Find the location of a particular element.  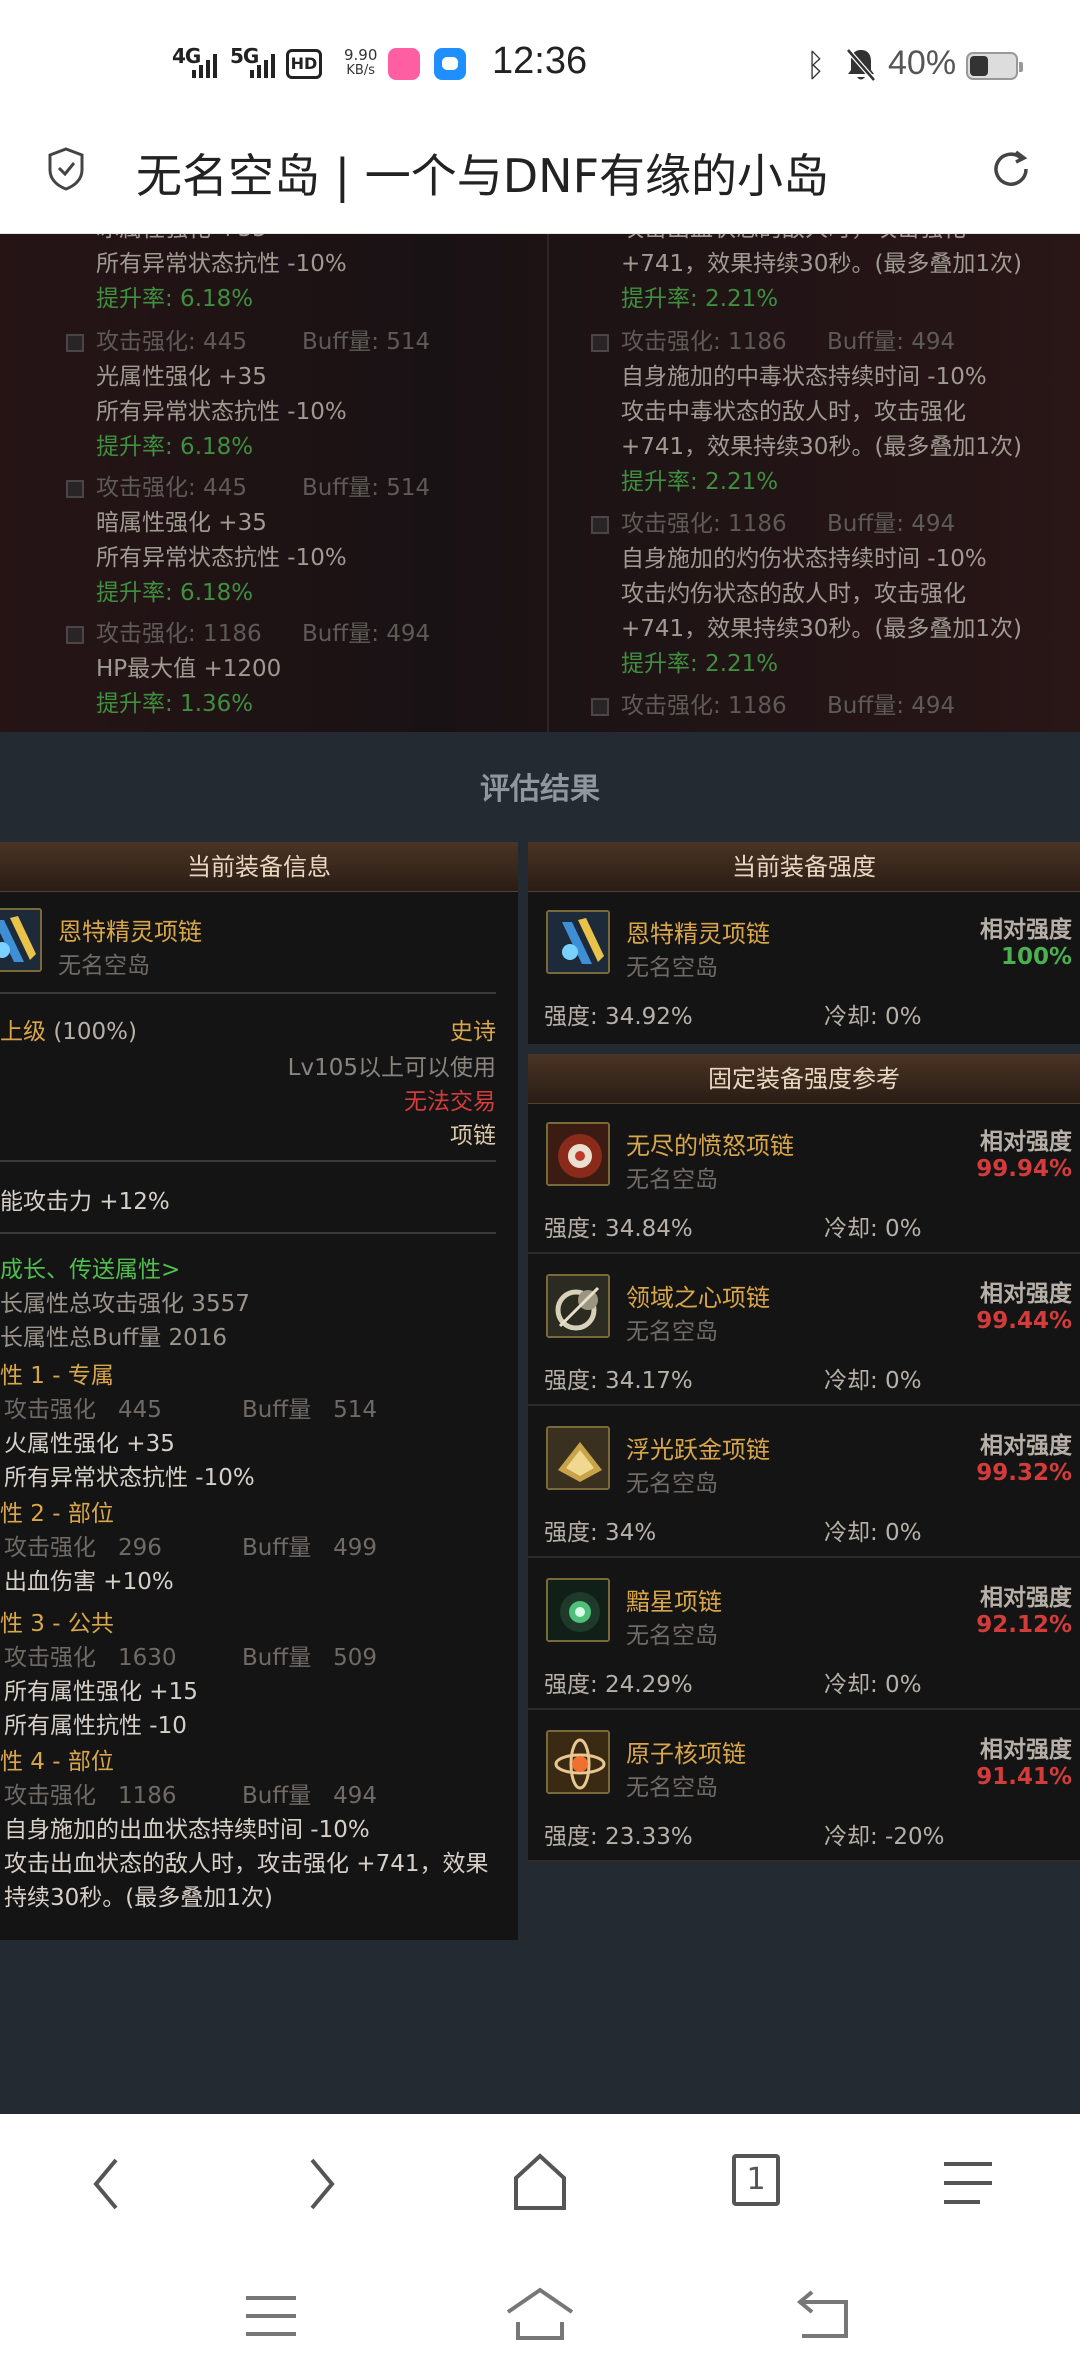

battery-percentage: 40% is located at coordinates (922, 63).